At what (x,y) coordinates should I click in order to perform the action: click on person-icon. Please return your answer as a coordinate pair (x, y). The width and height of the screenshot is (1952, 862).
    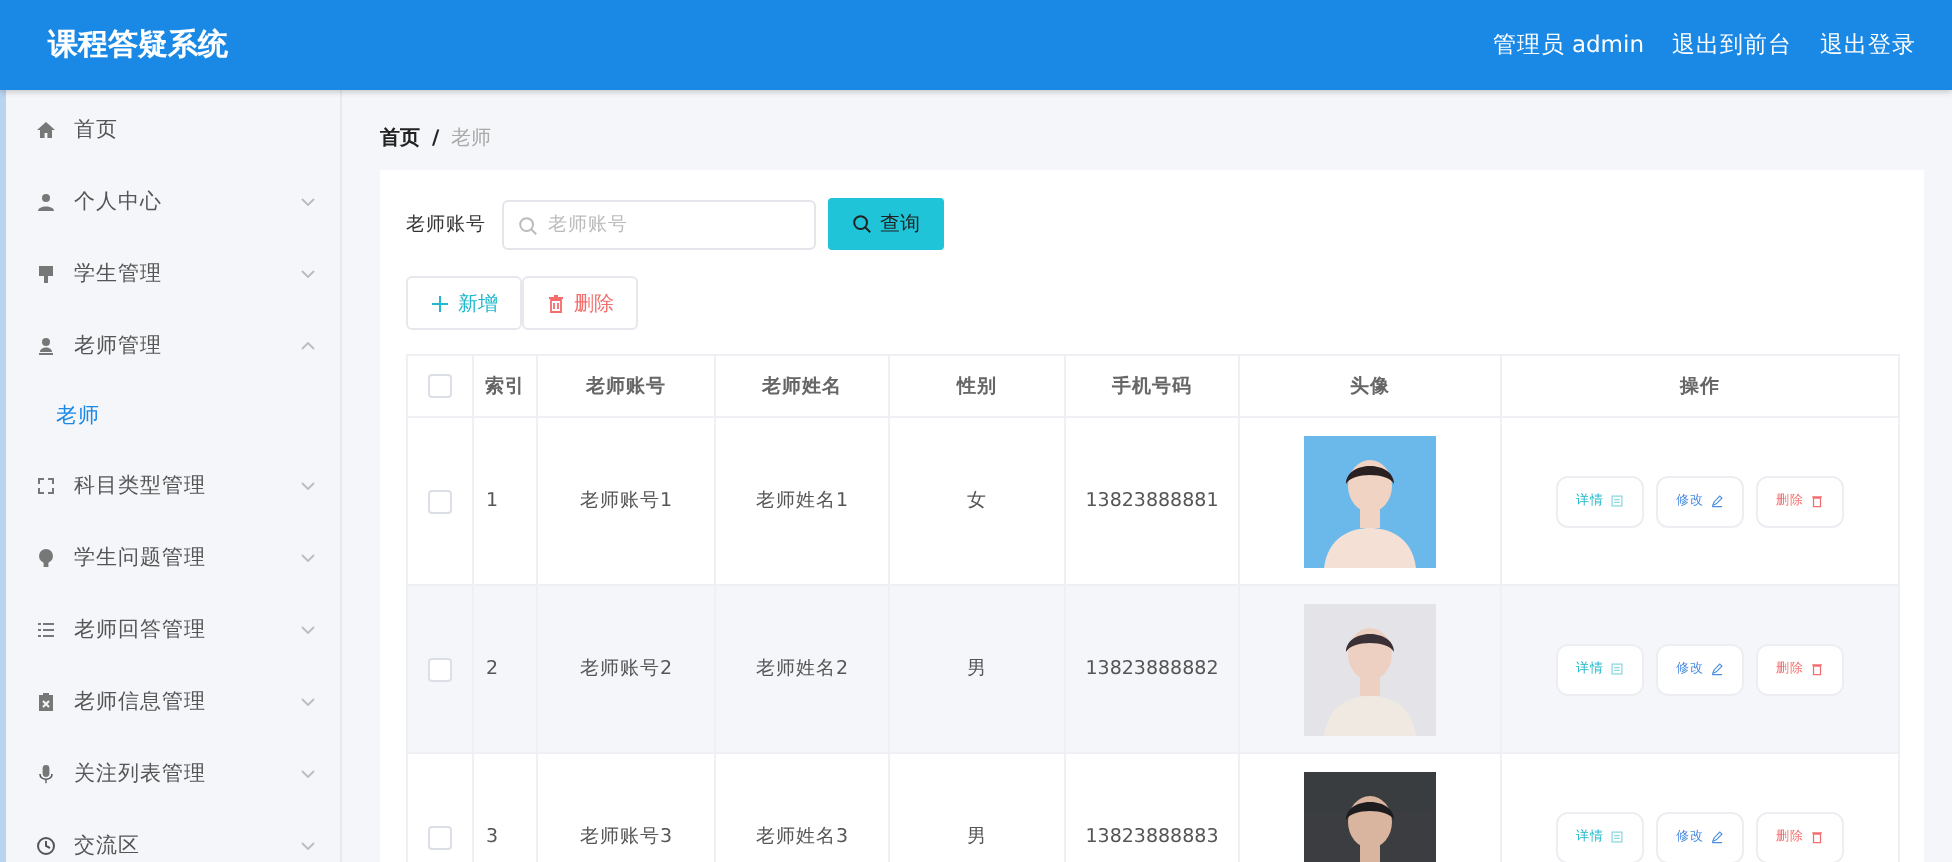
    Looking at the image, I should click on (46, 346).